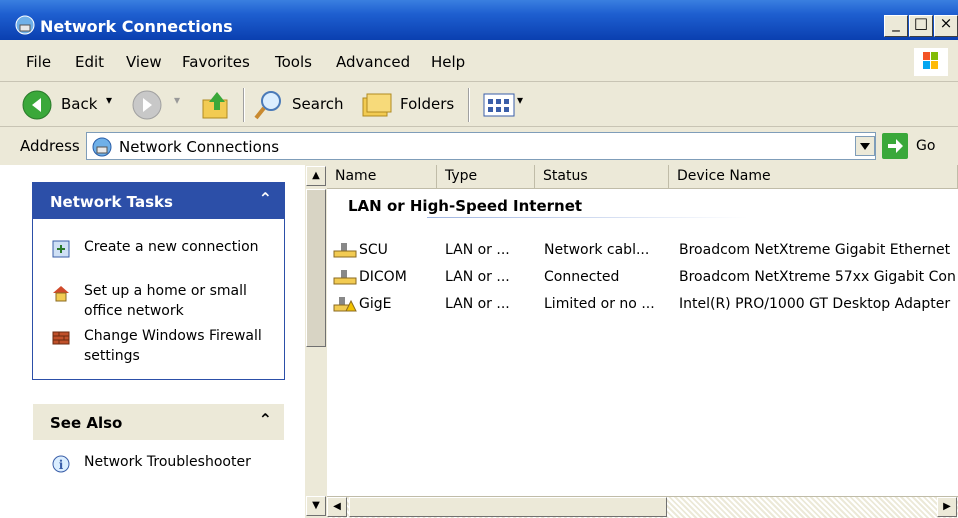 Image resolution: width=958 pixels, height=518 pixels. I want to click on chevron-down-icon, so click(865, 146).